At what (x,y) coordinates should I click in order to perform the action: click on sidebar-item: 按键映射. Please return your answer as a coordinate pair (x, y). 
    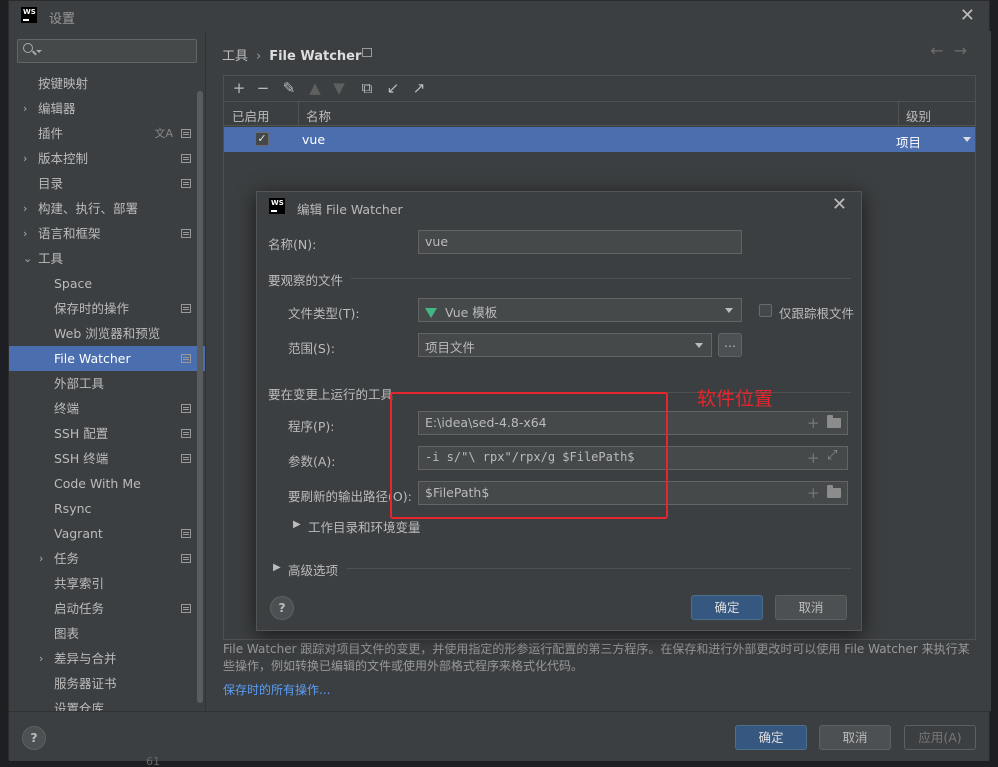
    Looking at the image, I should click on (107, 83).